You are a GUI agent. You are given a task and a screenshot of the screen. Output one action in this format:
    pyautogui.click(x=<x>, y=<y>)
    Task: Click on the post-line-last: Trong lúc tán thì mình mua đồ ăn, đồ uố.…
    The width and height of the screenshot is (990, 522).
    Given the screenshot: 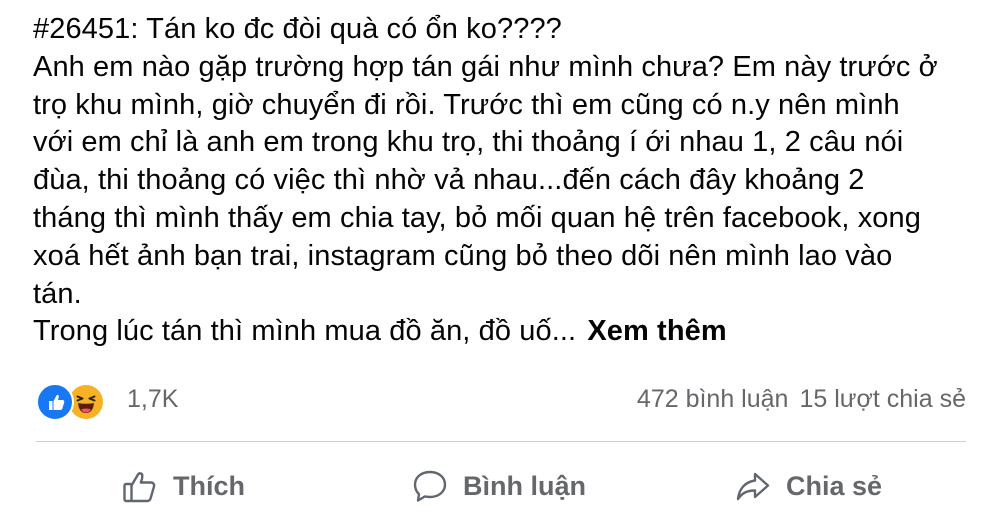 What is the action you would take?
    pyautogui.click(x=498, y=332)
    